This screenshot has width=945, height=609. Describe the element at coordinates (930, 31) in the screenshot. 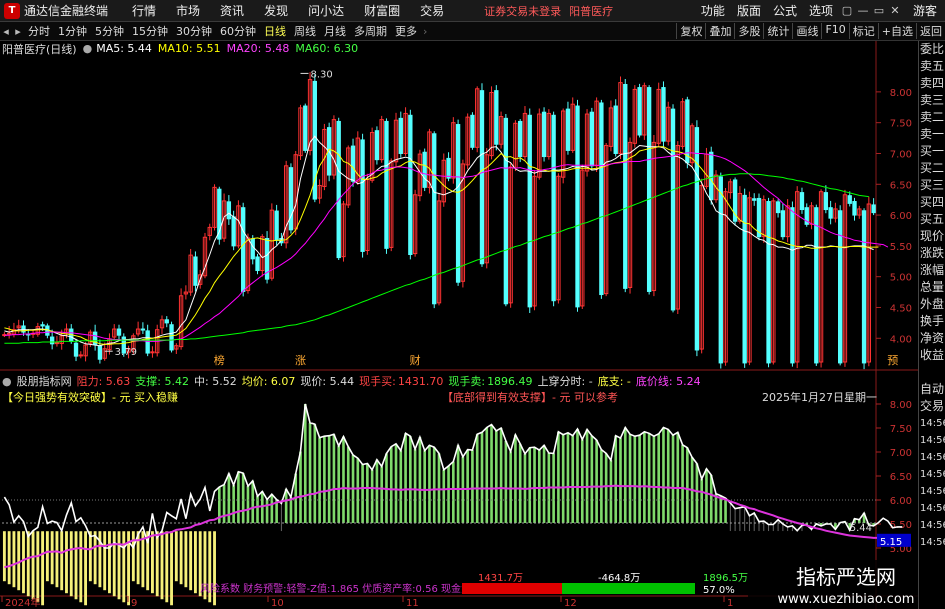

I see `back-button: 返回` at that location.